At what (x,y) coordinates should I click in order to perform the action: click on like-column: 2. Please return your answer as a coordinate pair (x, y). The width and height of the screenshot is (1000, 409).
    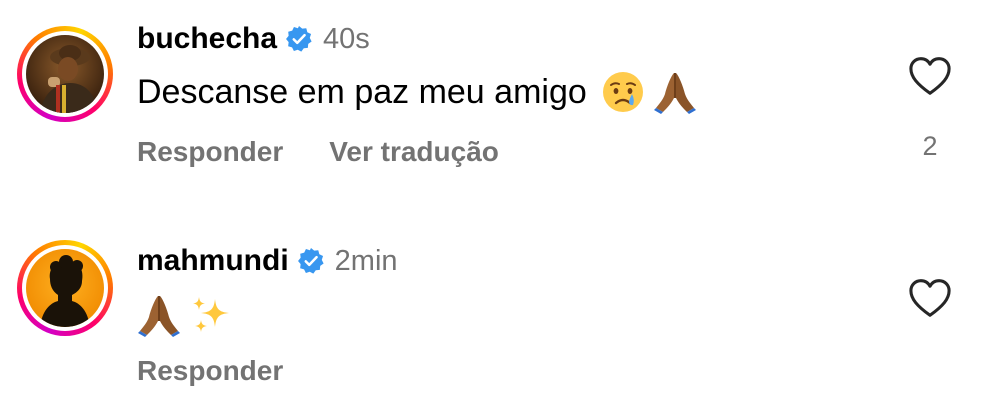
    Looking at the image, I should click on (930, 109).